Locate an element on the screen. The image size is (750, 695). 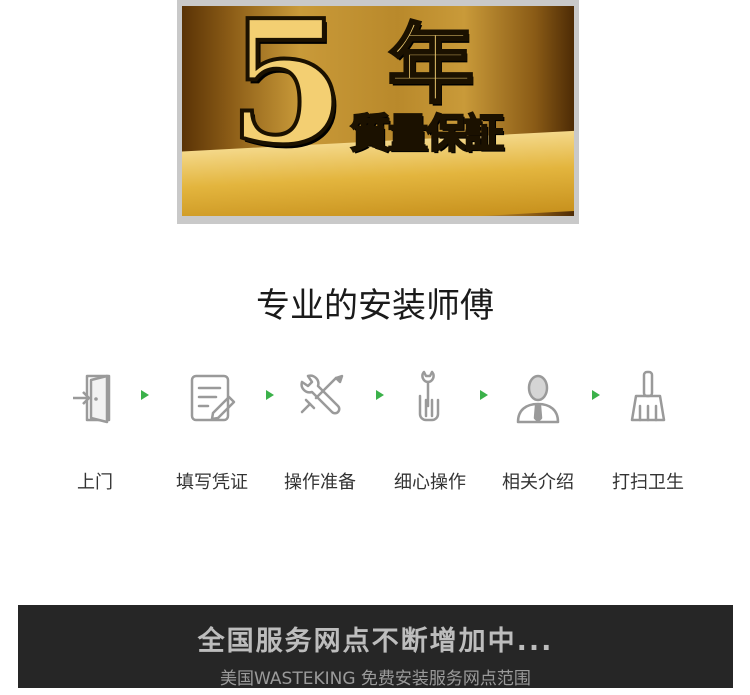
step-tools: 操作准备 is located at coordinates (320, 430).